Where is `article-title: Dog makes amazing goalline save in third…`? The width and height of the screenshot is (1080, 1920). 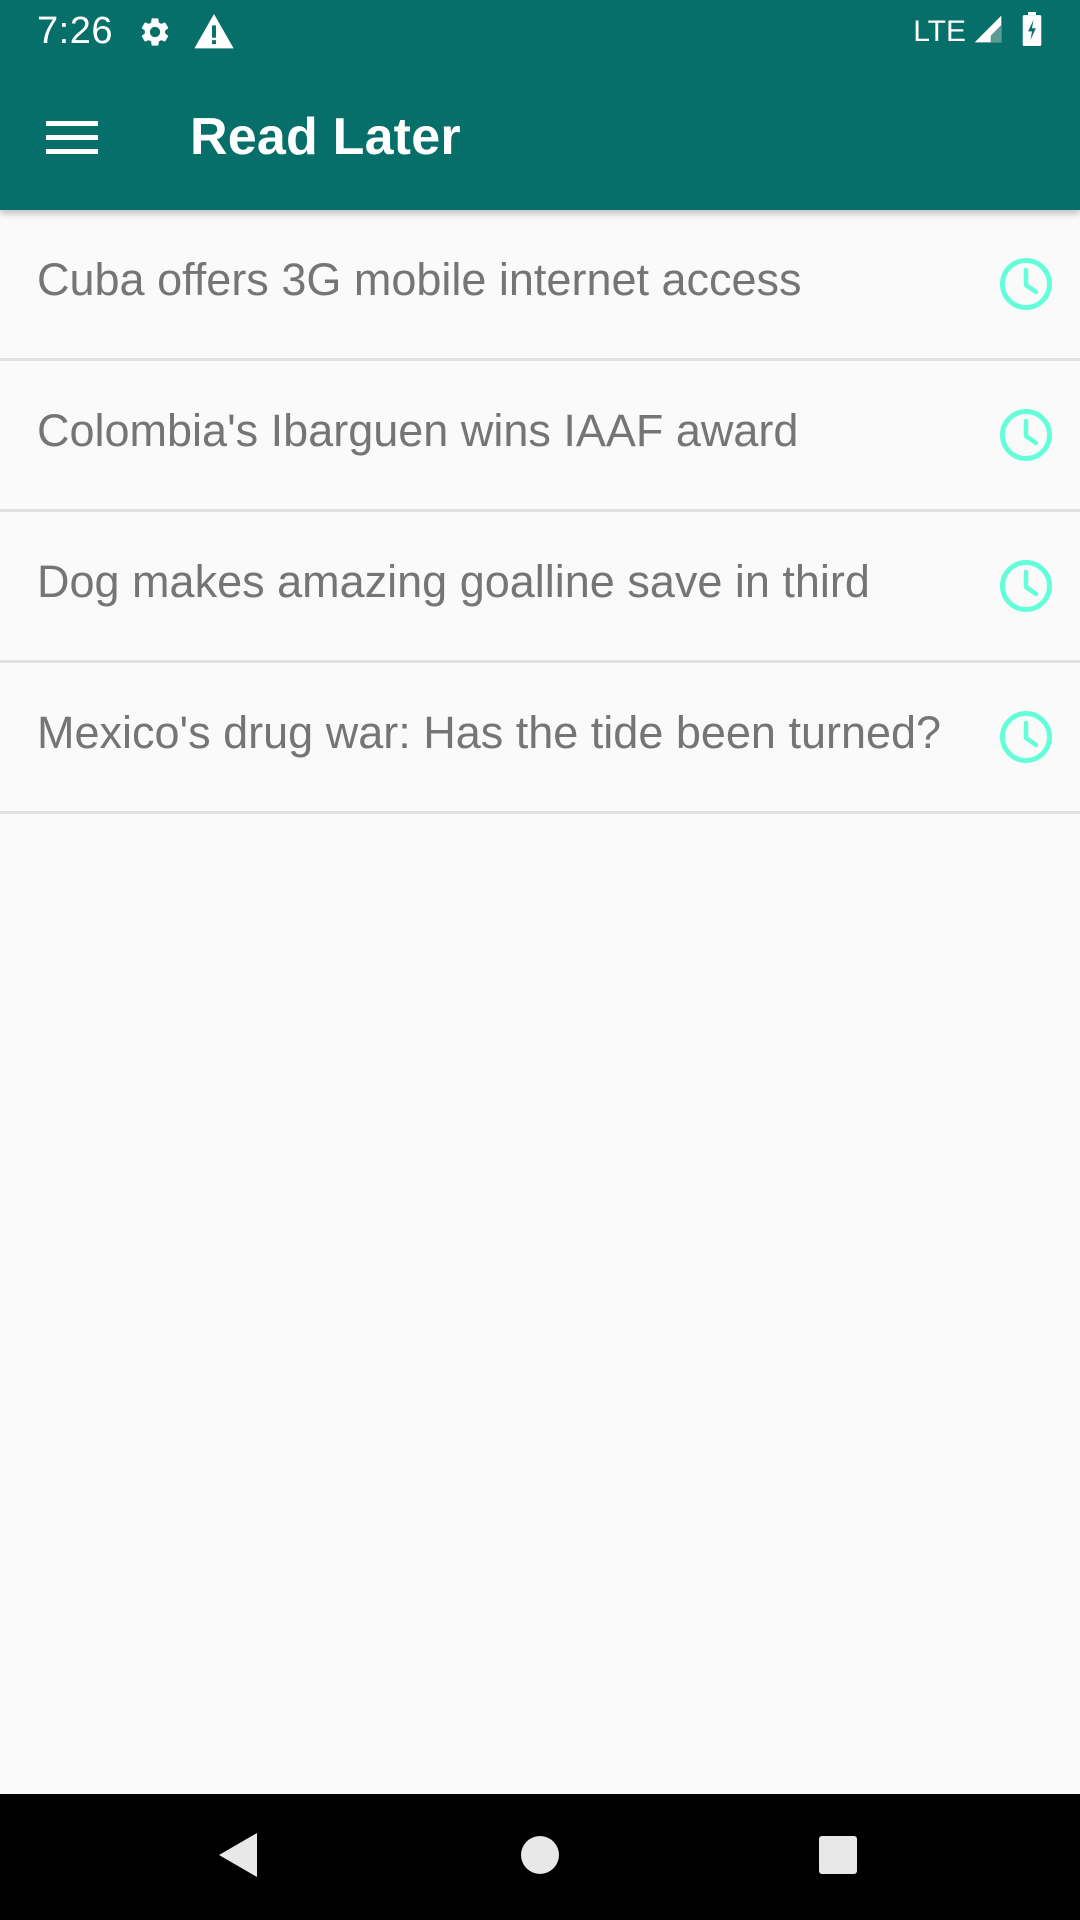 article-title: Dog makes amazing goalline save in third… is located at coordinates (453, 585).